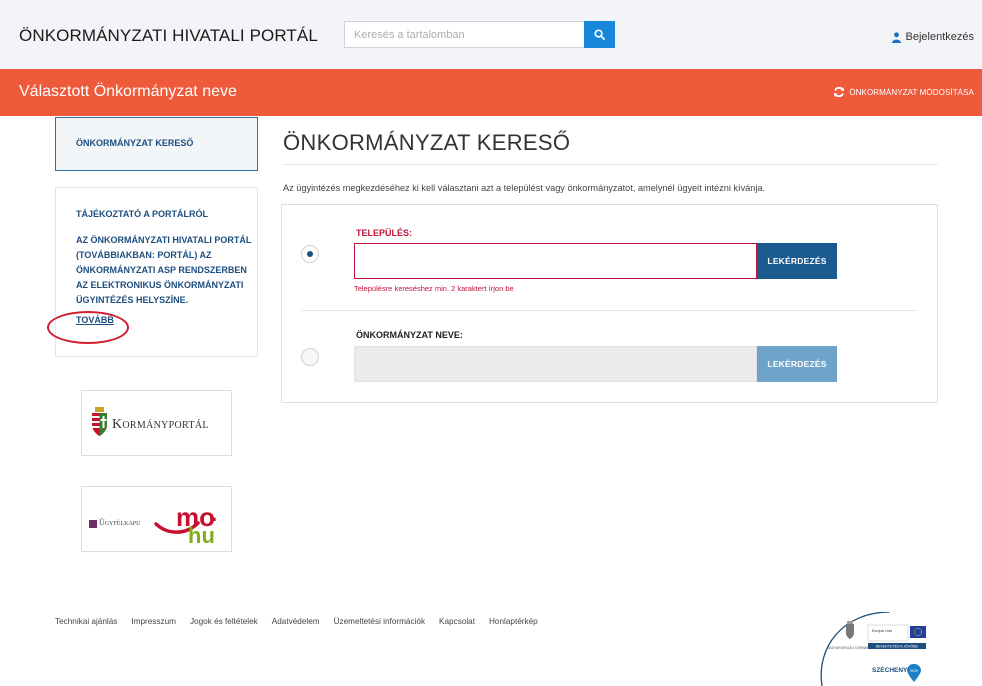 This screenshot has height=686, width=982. I want to click on info-title: TÁJÉKOZTATÓ A PORTÁLRÓL, so click(166, 214).